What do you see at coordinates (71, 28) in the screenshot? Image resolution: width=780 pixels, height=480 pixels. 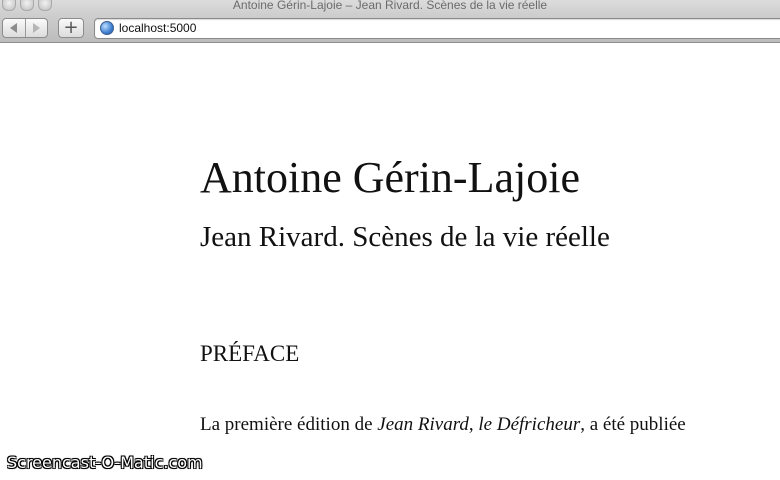 I see `new-tab-button: +` at bounding box center [71, 28].